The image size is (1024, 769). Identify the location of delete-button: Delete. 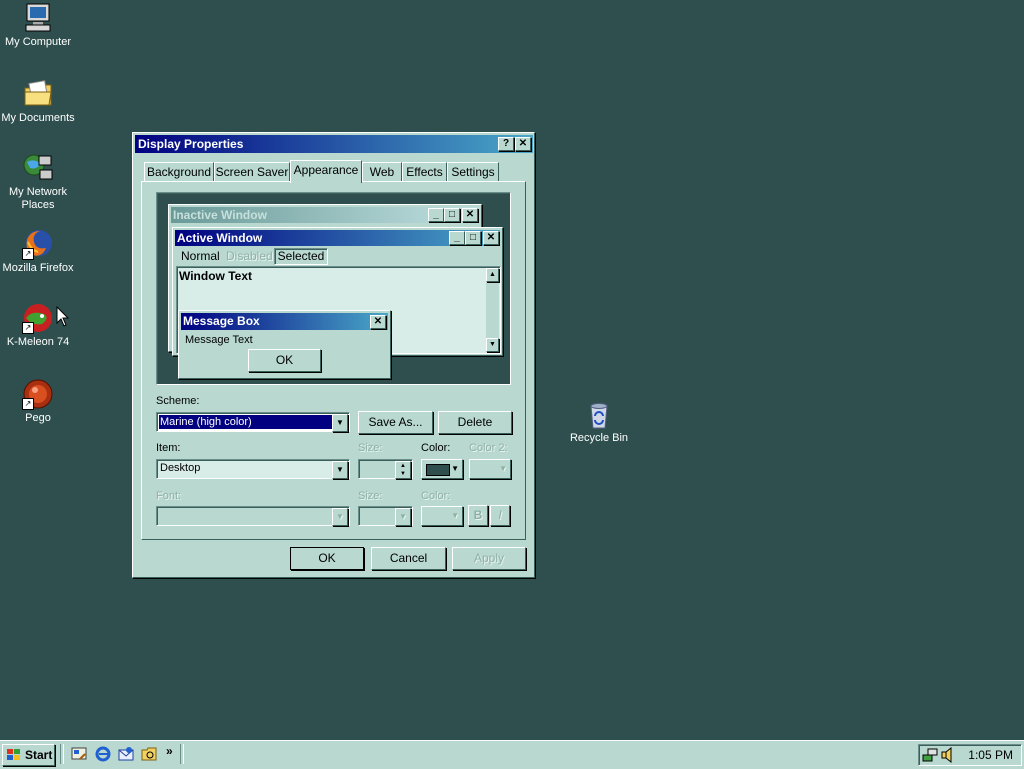
(475, 422).